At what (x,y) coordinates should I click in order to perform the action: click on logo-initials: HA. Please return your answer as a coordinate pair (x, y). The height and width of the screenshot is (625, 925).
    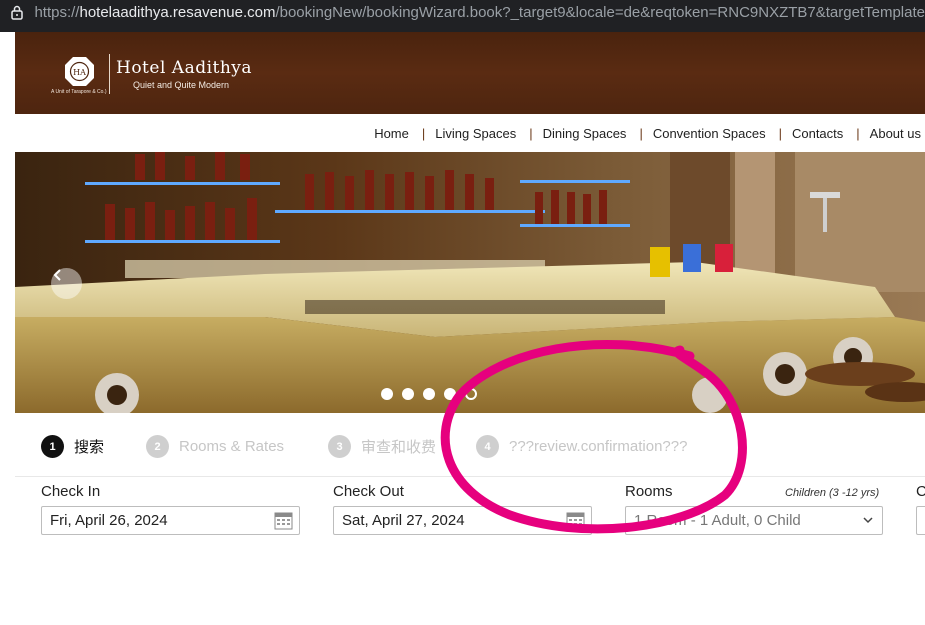
    Looking at the image, I should click on (79, 72).